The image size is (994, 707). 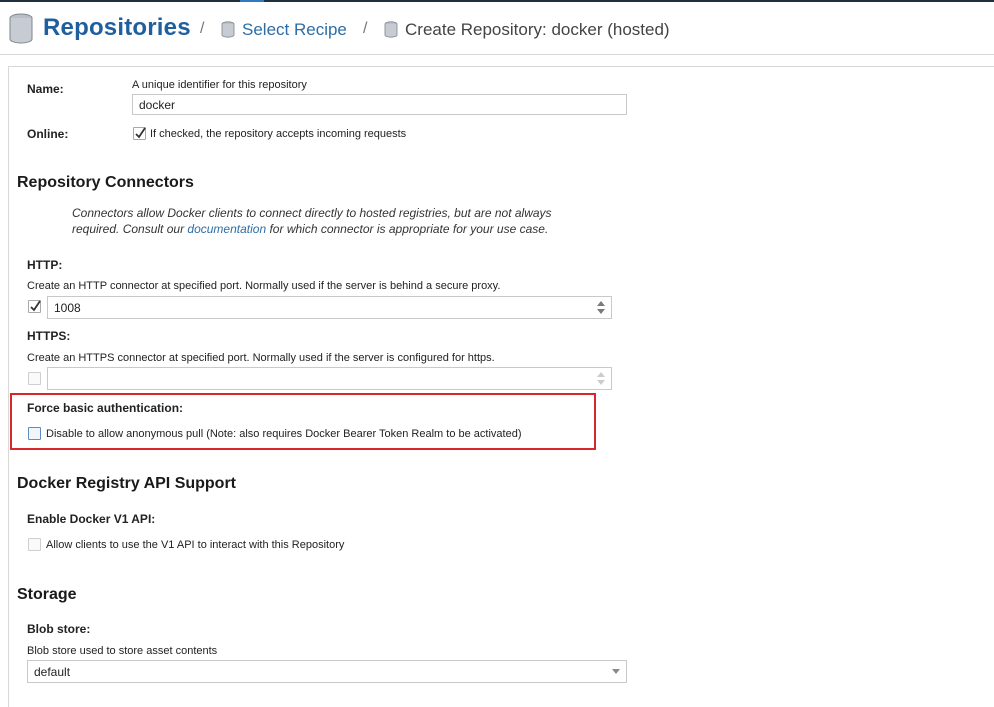 What do you see at coordinates (537, 29) in the screenshot?
I see `breadcrumb-current-page: Create Repository: docker (hosted)` at bounding box center [537, 29].